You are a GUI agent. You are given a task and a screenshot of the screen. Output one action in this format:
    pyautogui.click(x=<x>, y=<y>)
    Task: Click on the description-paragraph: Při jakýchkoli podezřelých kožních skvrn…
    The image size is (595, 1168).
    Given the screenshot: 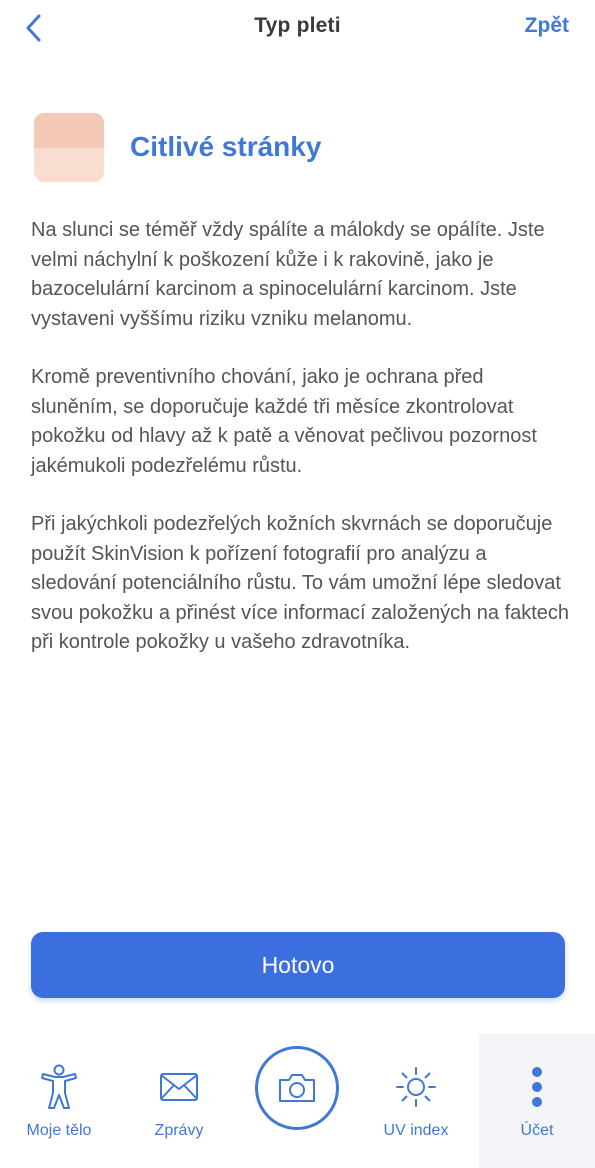 What is the action you would take?
    pyautogui.click(x=300, y=583)
    